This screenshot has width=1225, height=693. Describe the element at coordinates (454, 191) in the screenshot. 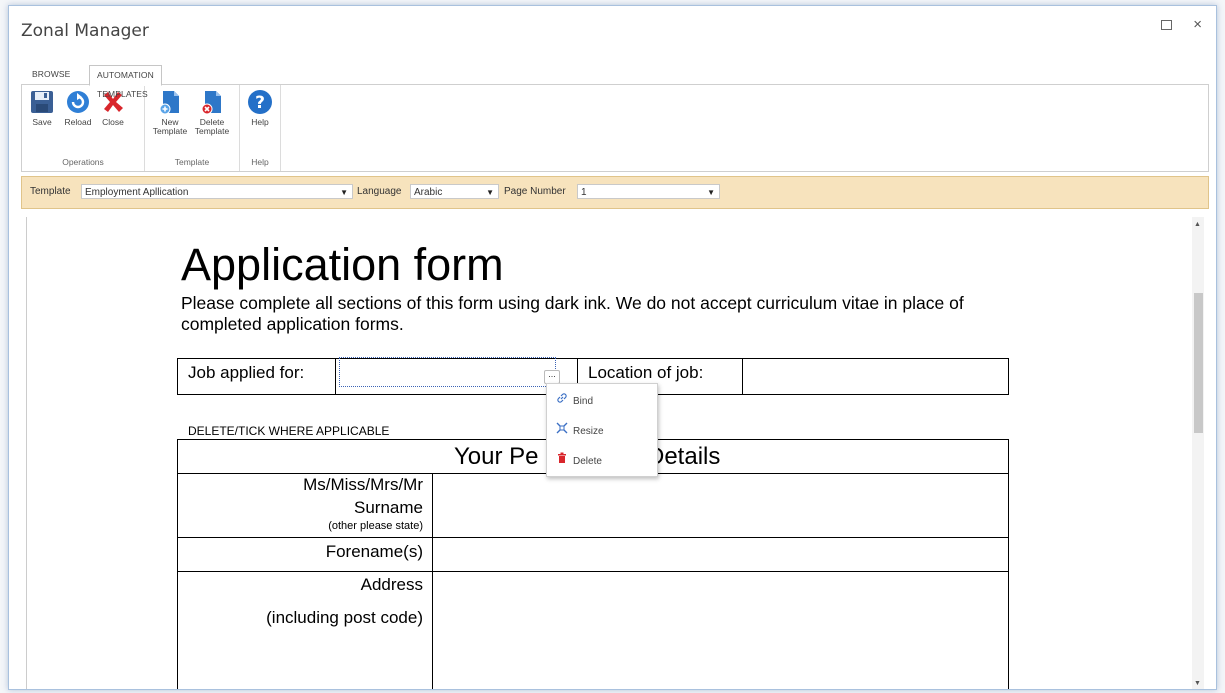

I see `language-select: Arabic ▼` at that location.